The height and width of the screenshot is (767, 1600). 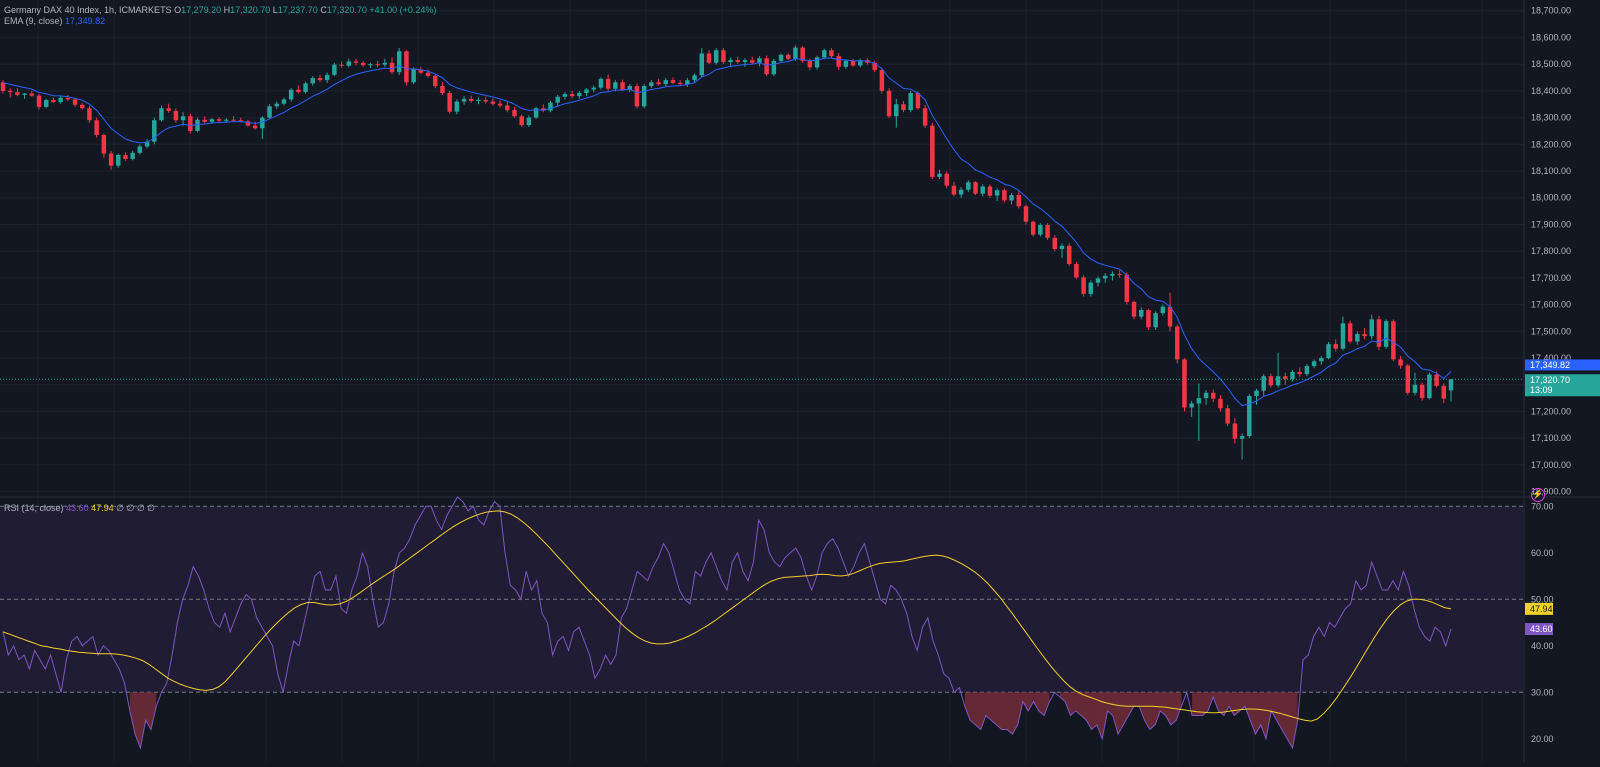 What do you see at coordinates (85, 21) in the screenshot?
I see `ema-legend-value: 17,349.82` at bounding box center [85, 21].